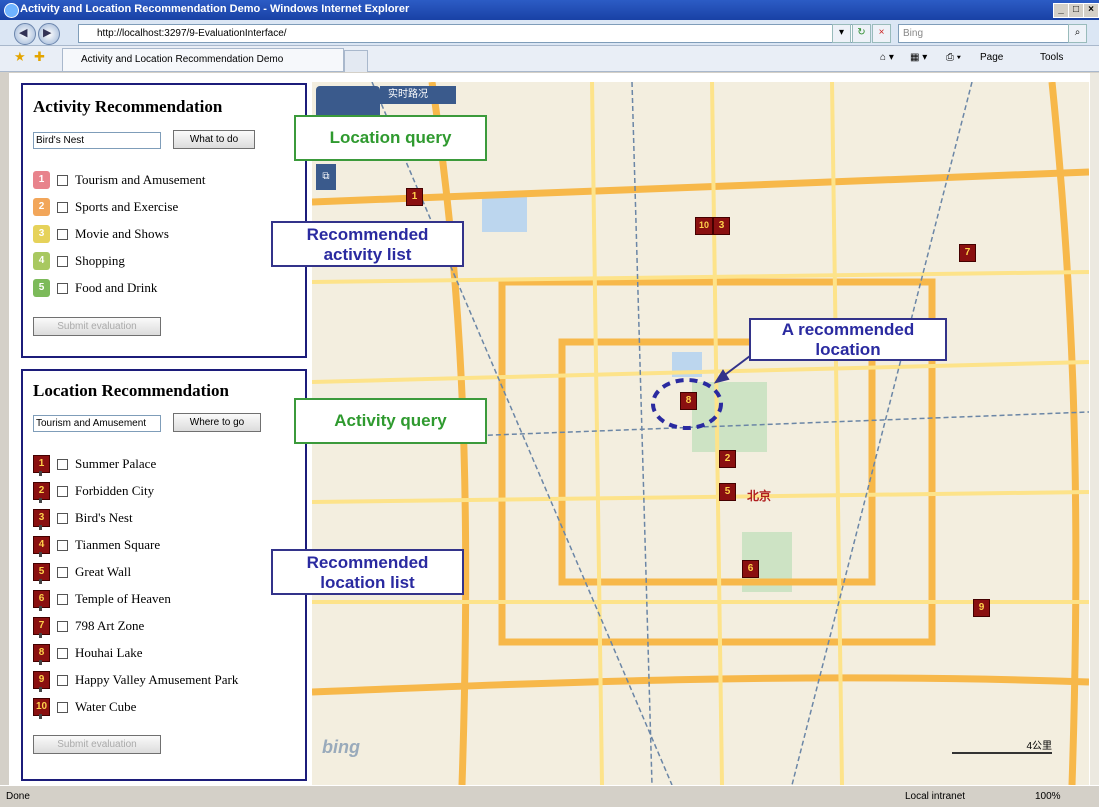  I want to click on activity-label: Food and Drink, so click(116, 287).